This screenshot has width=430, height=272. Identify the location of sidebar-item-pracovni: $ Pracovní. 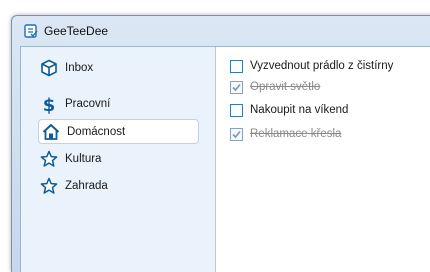
(118, 104).